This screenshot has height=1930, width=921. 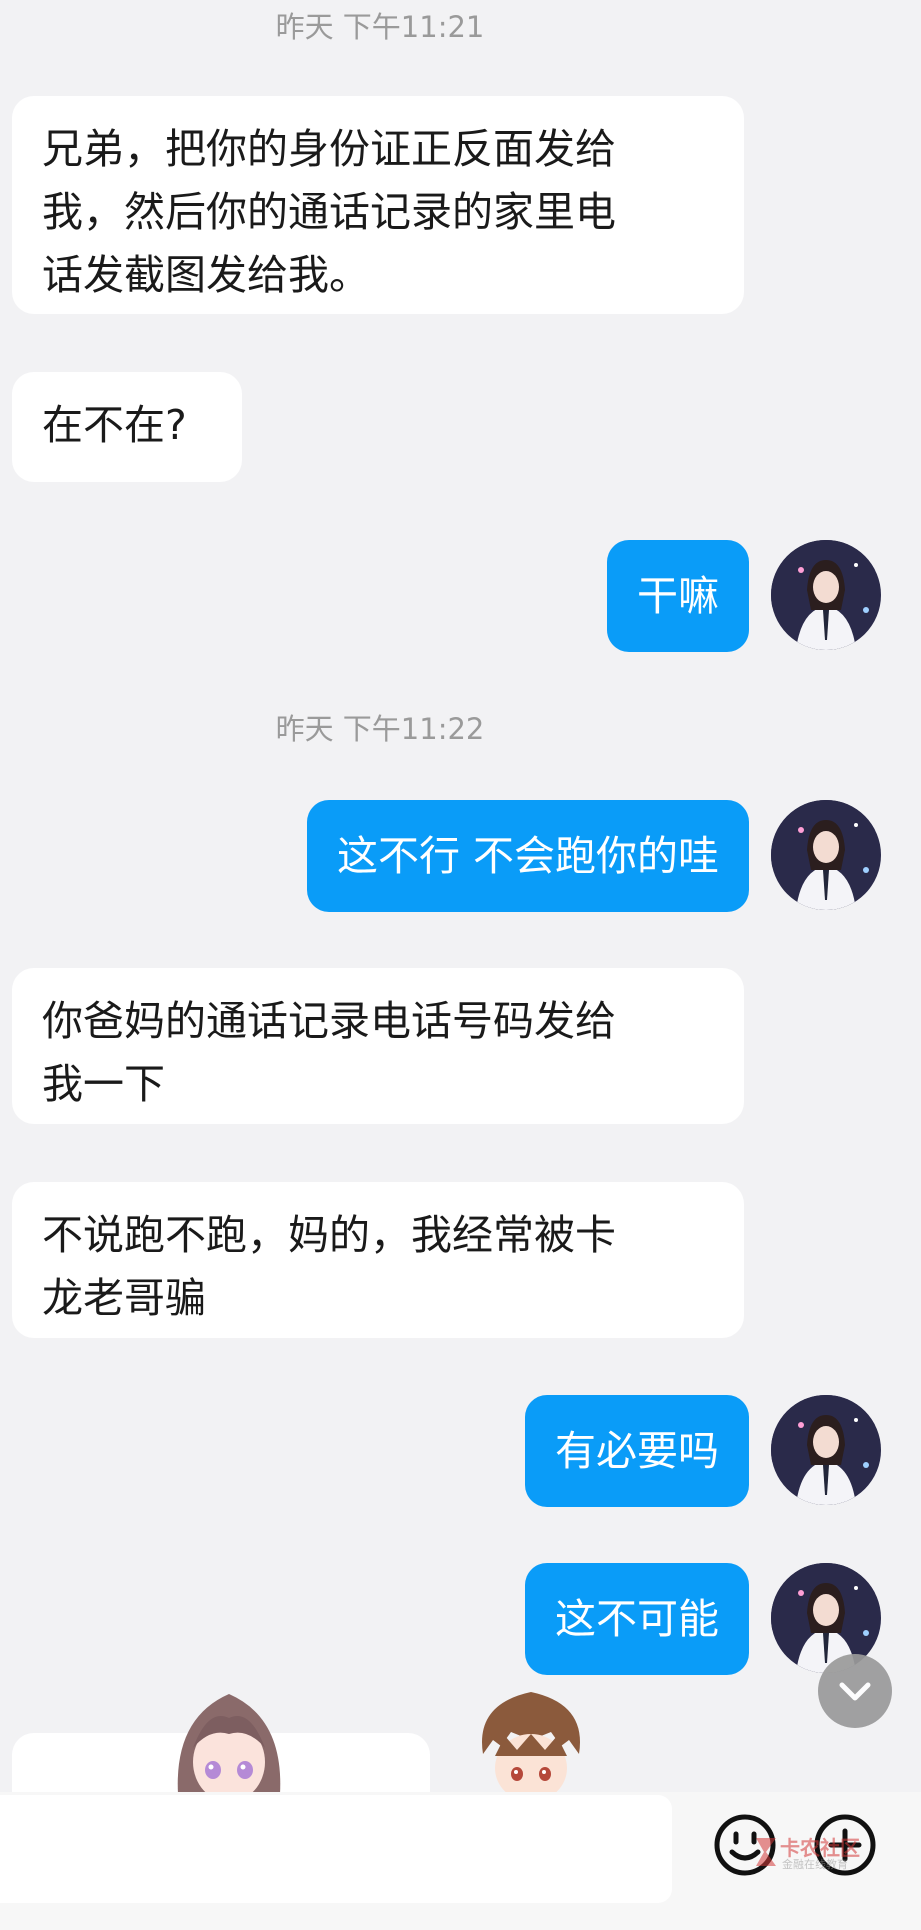 I want to click on scroll-down-button, so click(x=855, y=1691).